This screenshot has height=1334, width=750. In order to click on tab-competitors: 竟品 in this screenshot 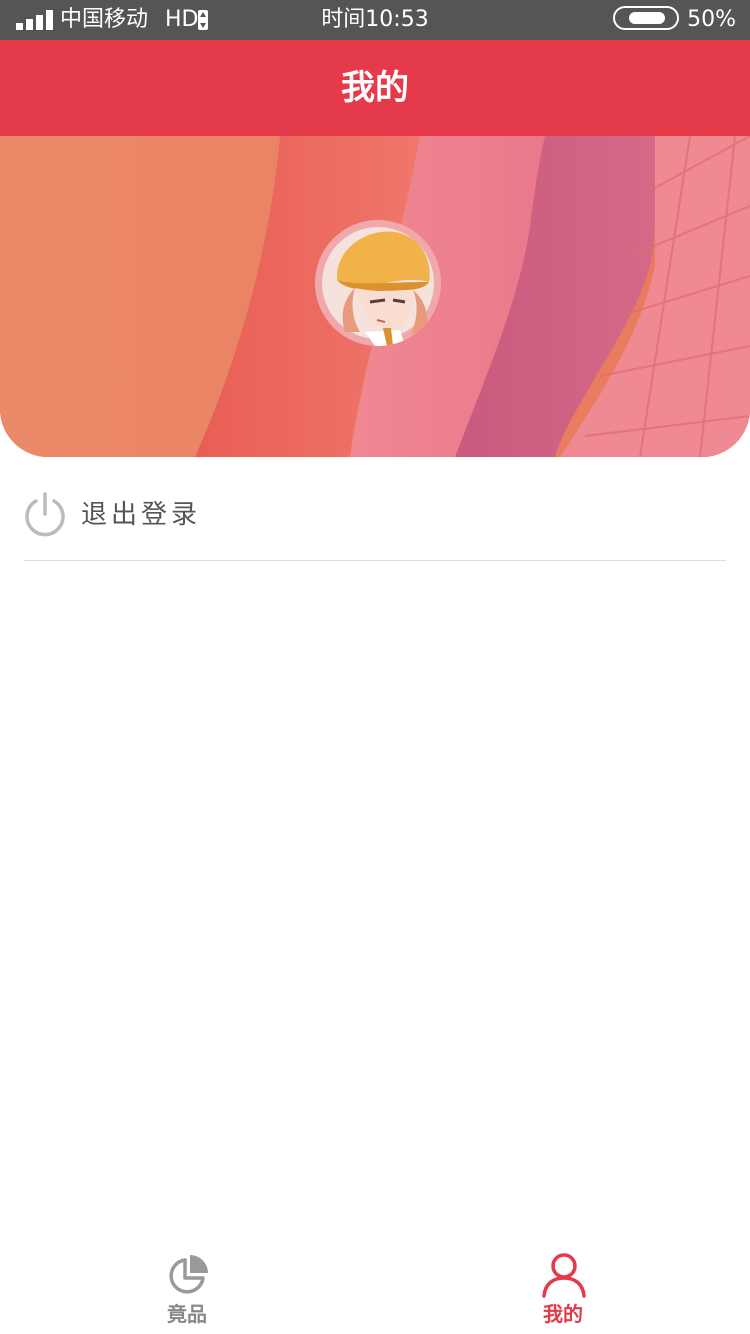, I will do `click(187, 1285)`.